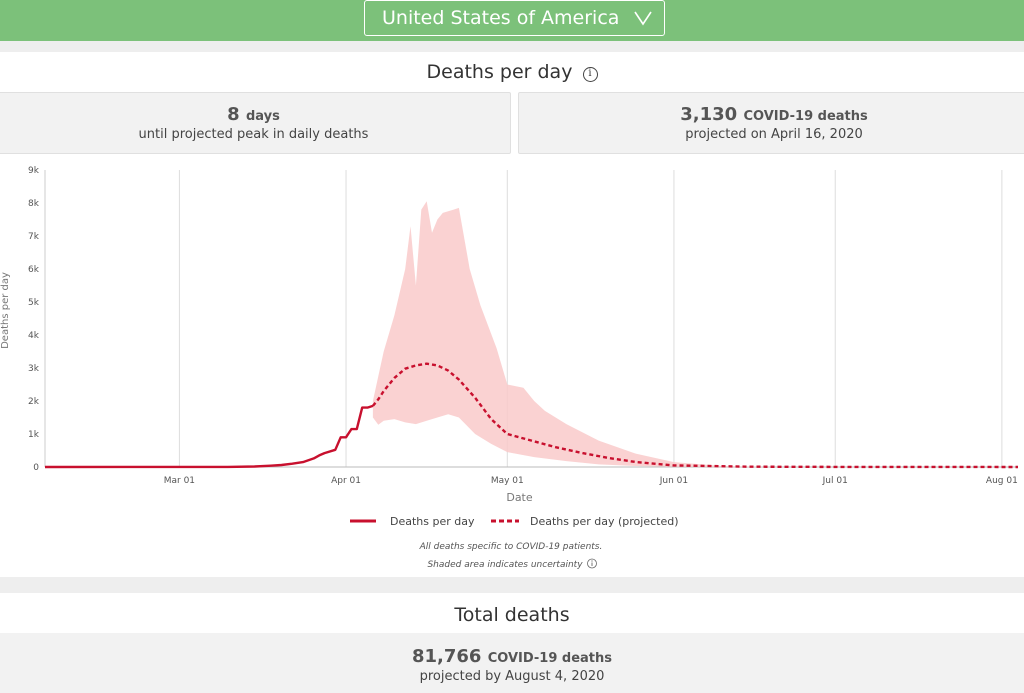  I want to click on y-tick-label: 8k, so click(34, 204).